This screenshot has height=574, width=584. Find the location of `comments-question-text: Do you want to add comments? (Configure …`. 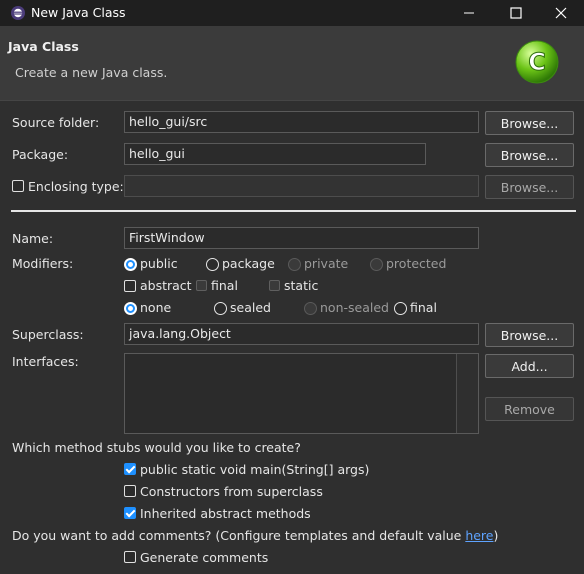

comments-question-text: Do you want to add comments? (Configure … is located at coordinates (239, 535).